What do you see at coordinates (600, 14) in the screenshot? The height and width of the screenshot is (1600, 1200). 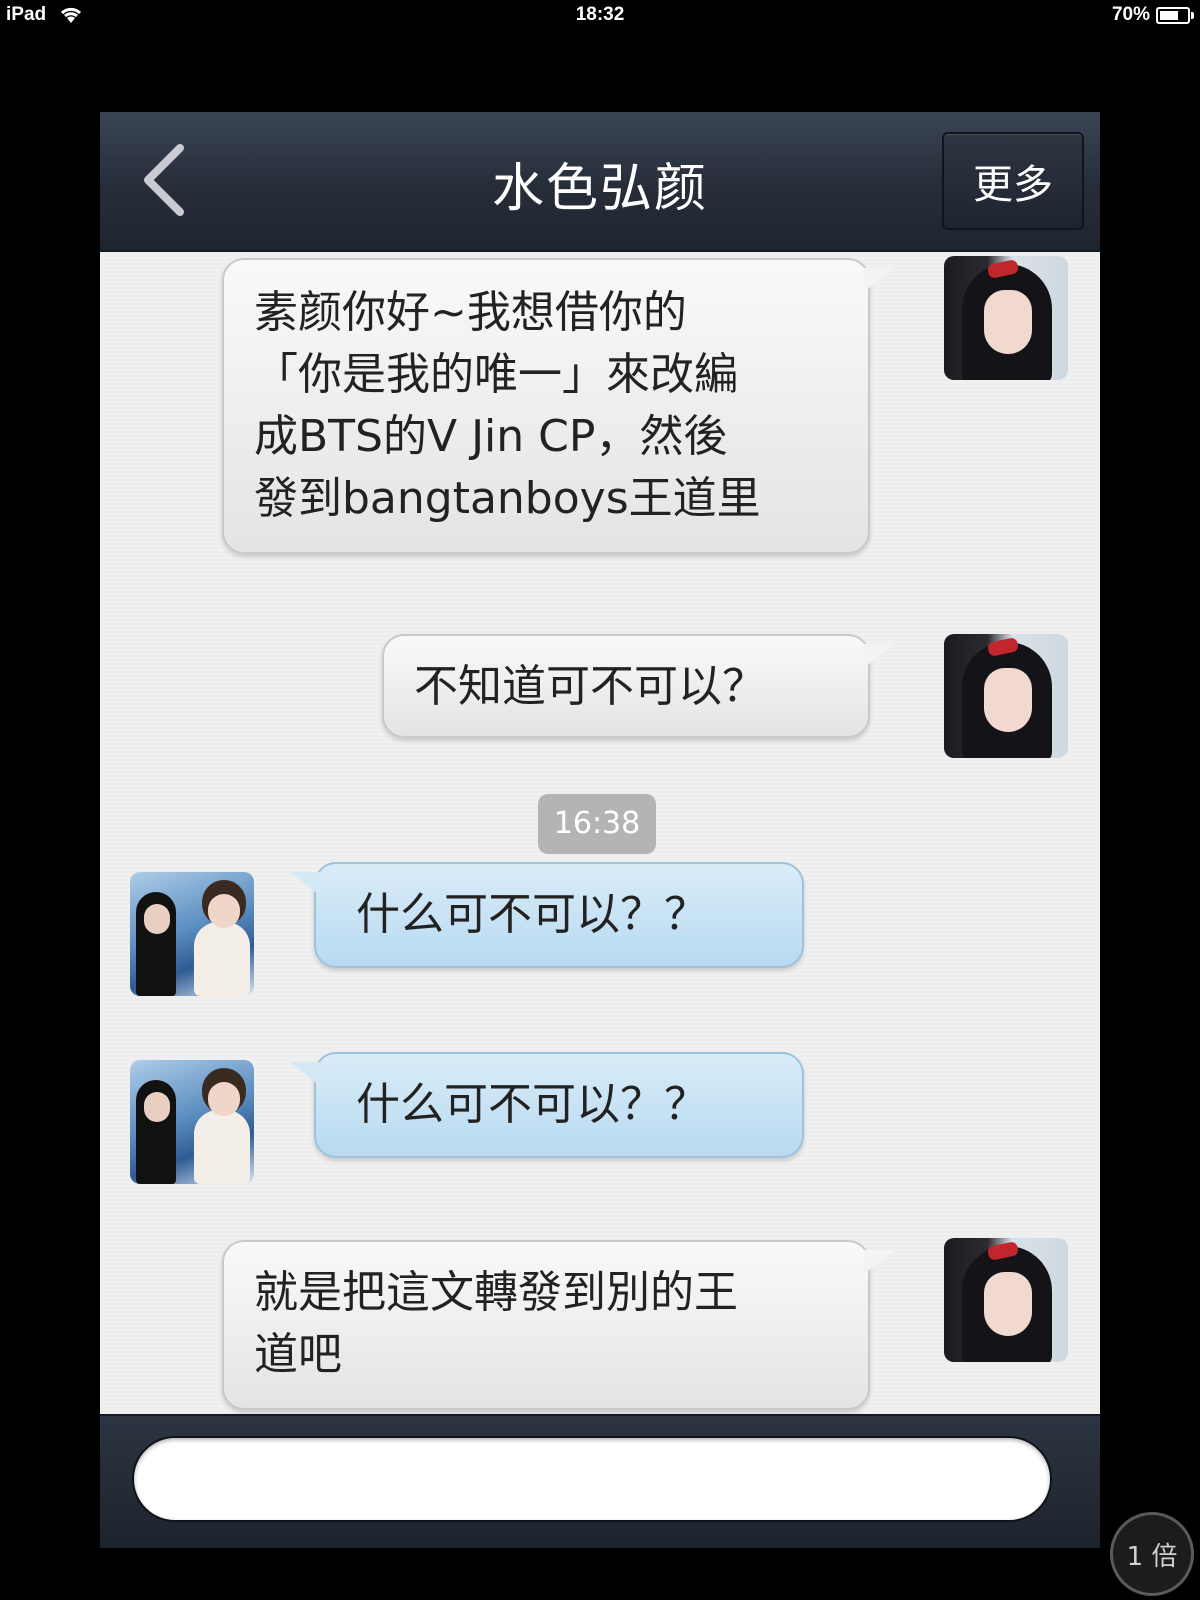 I see `status-time: 18:32` at bounding box center [600, 14].